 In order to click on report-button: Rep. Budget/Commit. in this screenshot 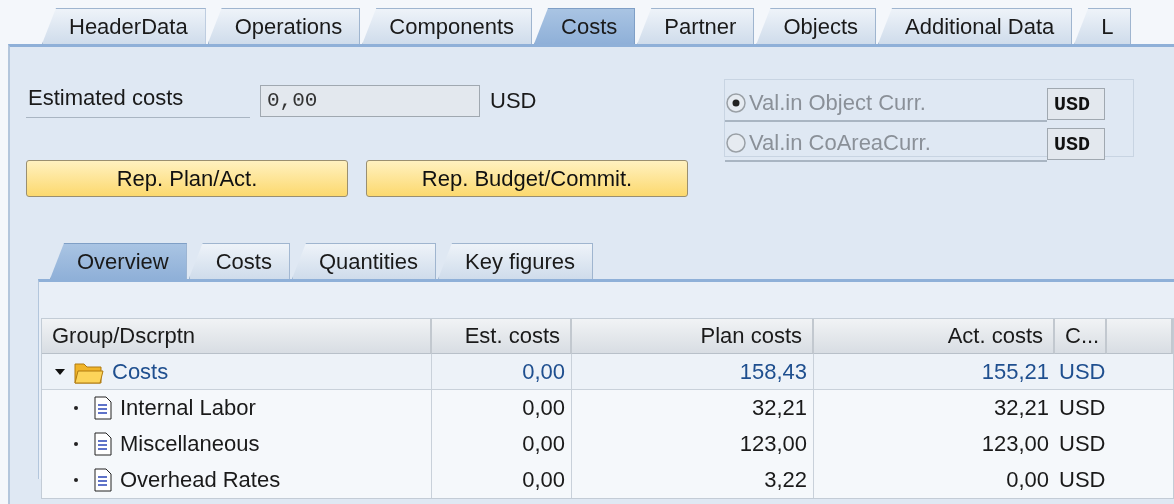, I will do `click(527, 178)`.